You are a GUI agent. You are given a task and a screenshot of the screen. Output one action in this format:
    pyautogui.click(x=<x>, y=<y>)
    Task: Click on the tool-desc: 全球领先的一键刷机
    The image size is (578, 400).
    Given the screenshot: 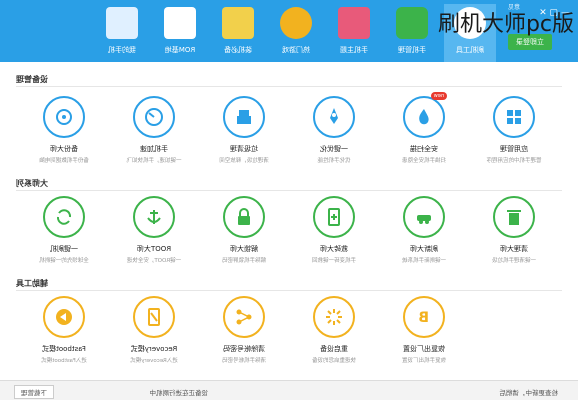 What is the action you would take?
    pyautogui.click(x=64, y=261)
    